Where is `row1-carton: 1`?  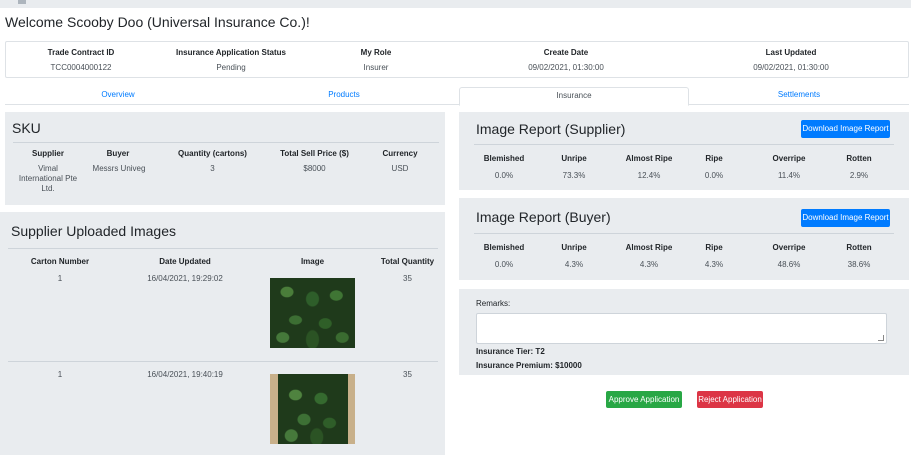 row1-carton: 1 is located at coordinates (60, 278).